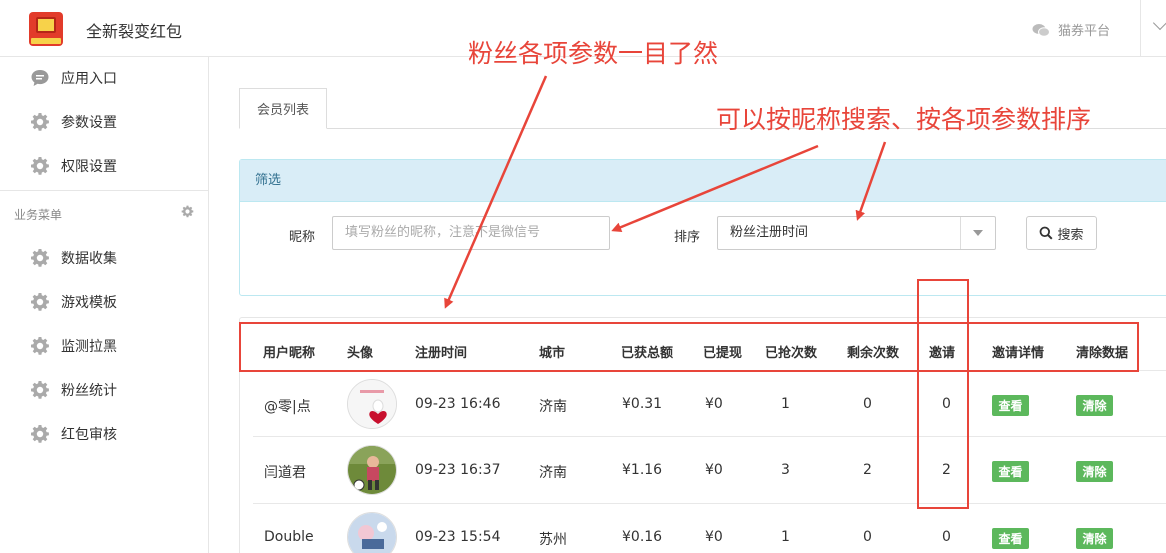  What do you see at coordinates (867, 470) in the screenshot?
I see `cell-remaining: 2` at bounding box center [867, 470].